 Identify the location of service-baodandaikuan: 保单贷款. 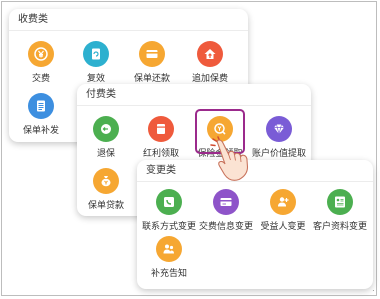
(106, 189).